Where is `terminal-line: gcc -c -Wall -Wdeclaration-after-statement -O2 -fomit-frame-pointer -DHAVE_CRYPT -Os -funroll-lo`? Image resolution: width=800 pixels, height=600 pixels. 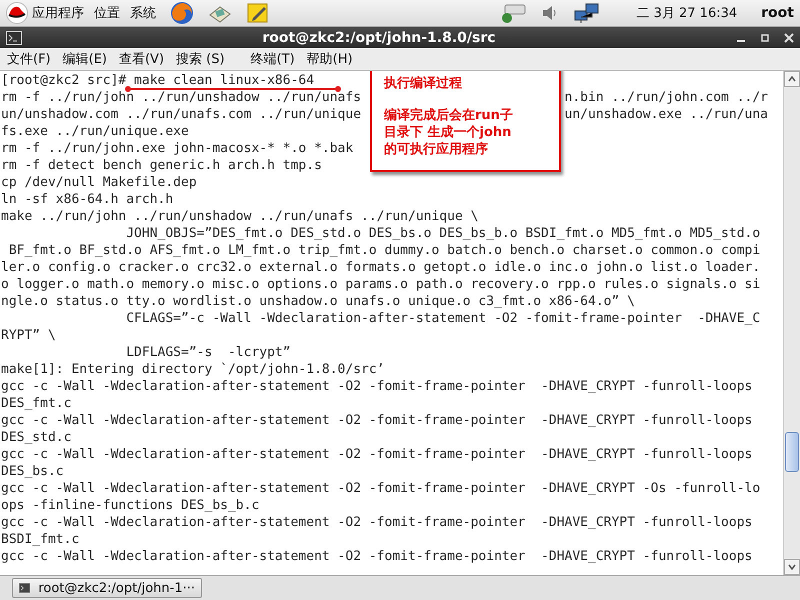 terminal-line: gcc -c -Wall -Wdeclaration-after-statement -O2 -fomit-frame-pointer -DHAVE_CRYPT -Os -funroll-lo is located at coordinates (380, 488).